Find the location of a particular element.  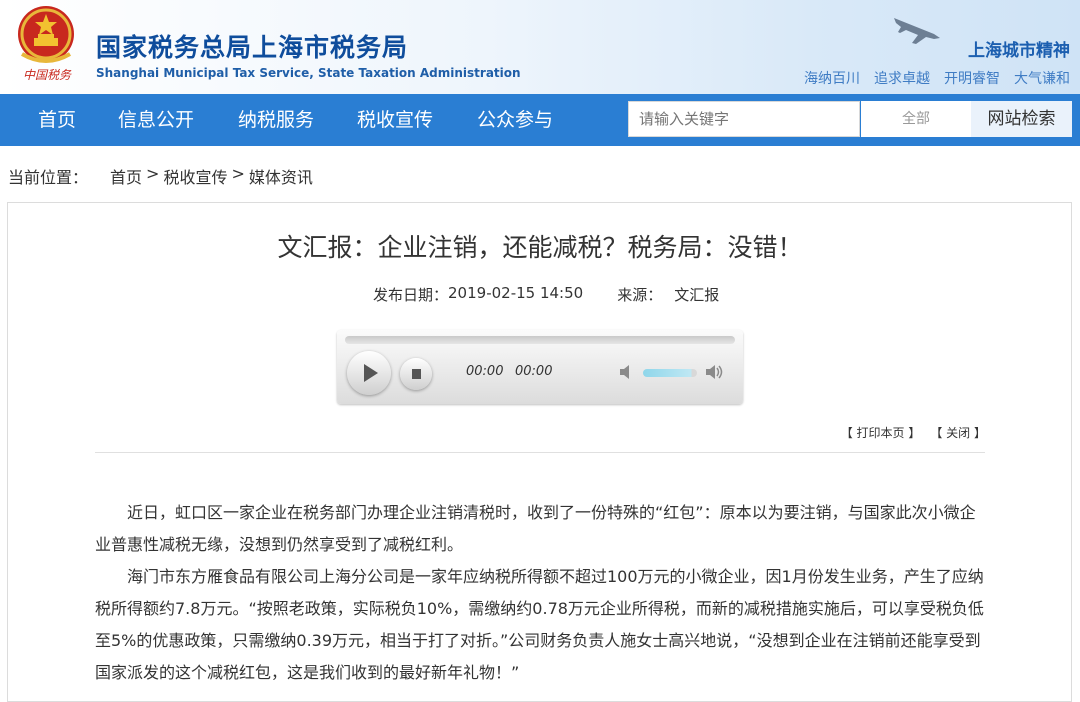

publish-date-label: 发布日期： is located at coordinates (411, 295).